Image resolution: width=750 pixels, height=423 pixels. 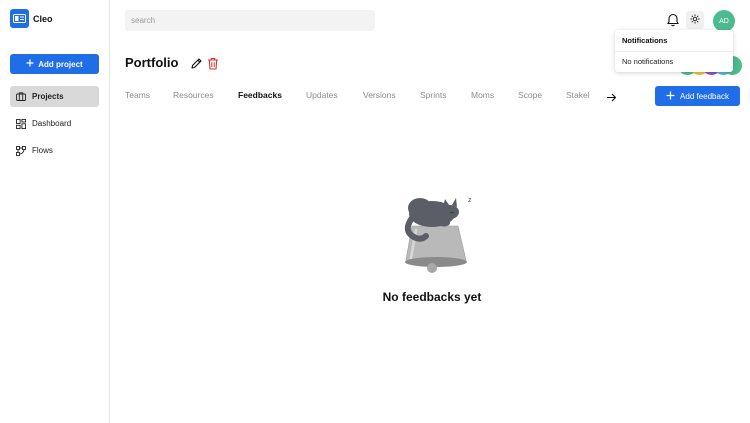 What do you see at coordinates (60, 64) in the screenshot?
I see `add-project-label: Add project` at bounding box center [60, 64].